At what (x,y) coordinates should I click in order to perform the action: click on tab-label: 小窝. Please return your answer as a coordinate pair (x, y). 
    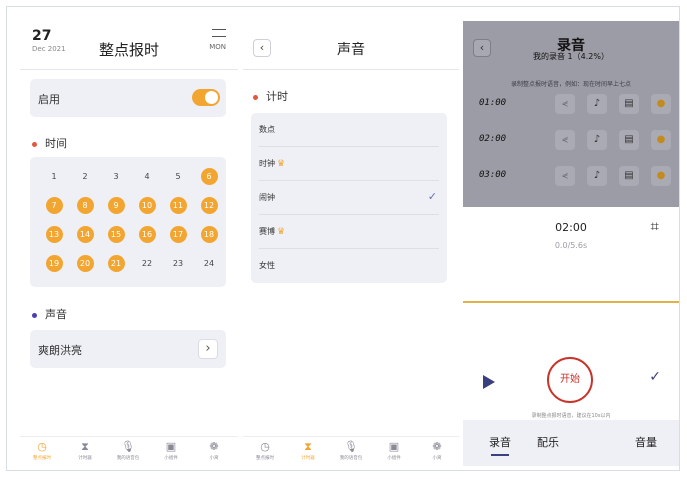
    Looking at the image, I should click on (214, 458).